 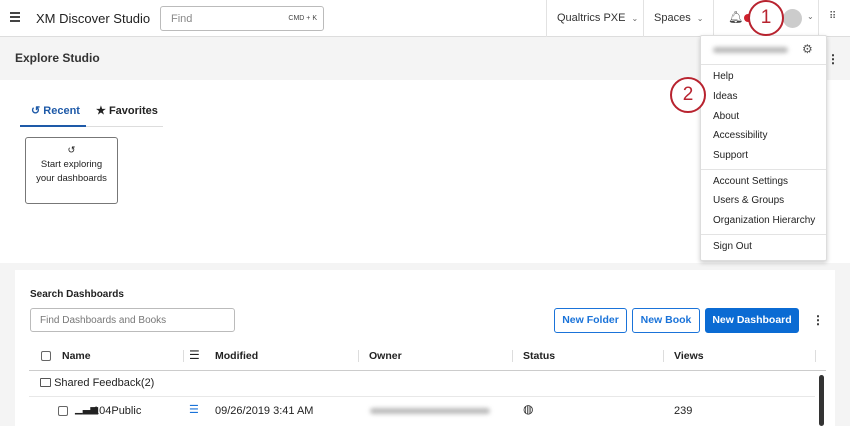 I want to click on menu-item-sign-out: Sign Out, so click(x=732, y=246).